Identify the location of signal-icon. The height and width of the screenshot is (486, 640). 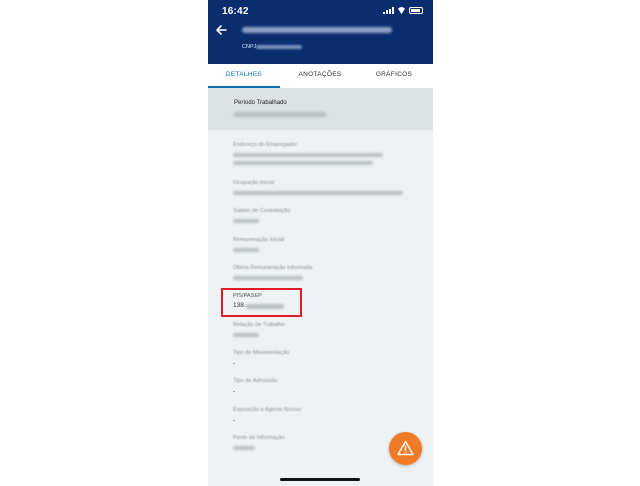
(388, 10).